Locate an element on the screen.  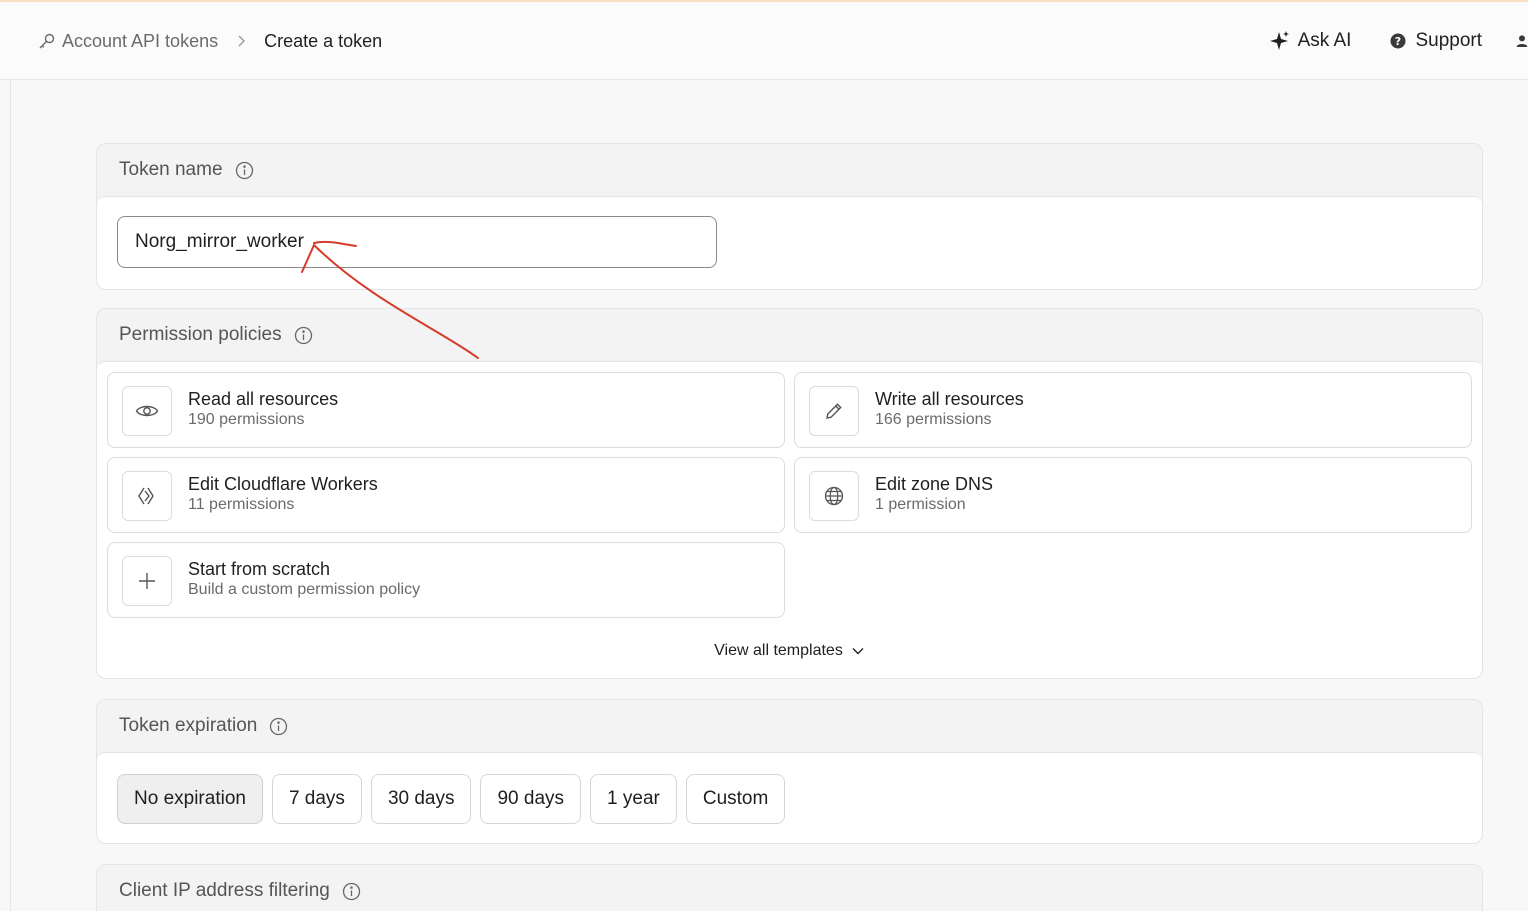
support-button: ? Support is located at coordinates (1435, 41).